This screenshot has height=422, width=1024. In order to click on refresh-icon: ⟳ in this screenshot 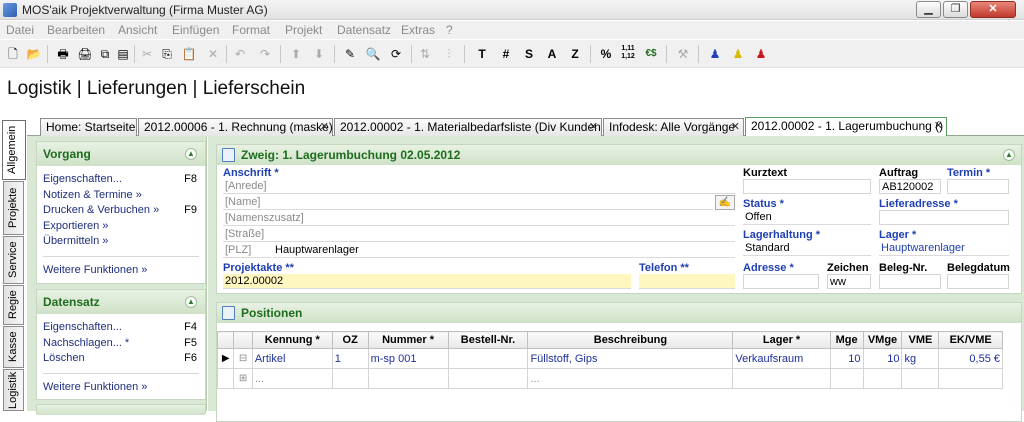, I will do `click(396, 54)`.